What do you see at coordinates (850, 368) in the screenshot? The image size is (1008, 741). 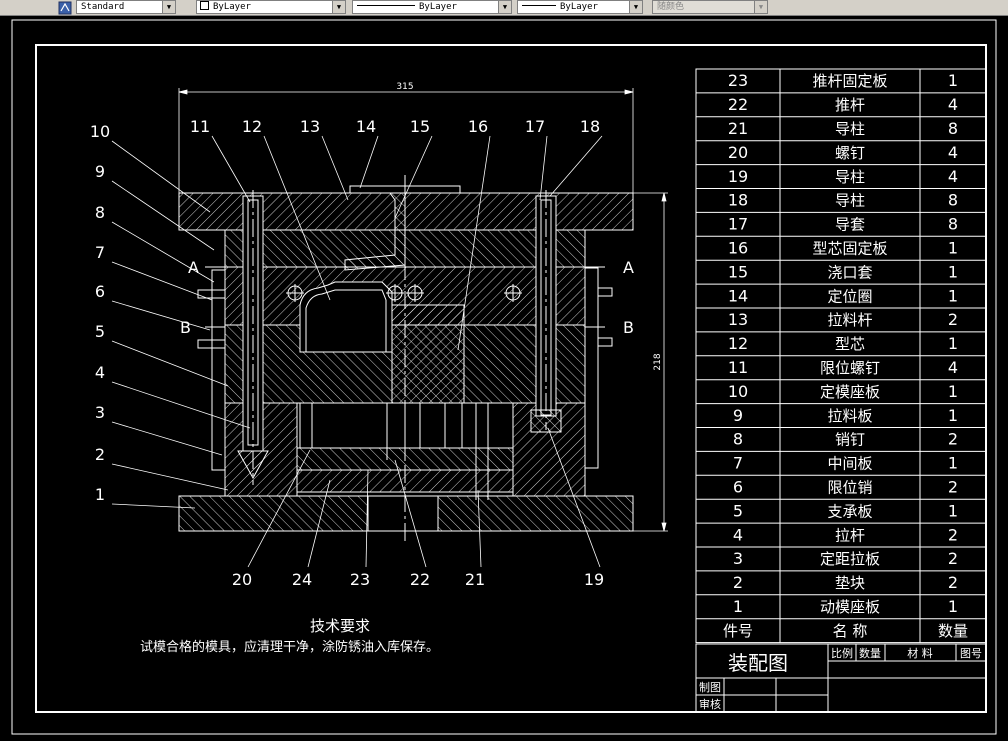 I see `bom-cell-name: 限位螺钉` at bounding box center [850, 368].